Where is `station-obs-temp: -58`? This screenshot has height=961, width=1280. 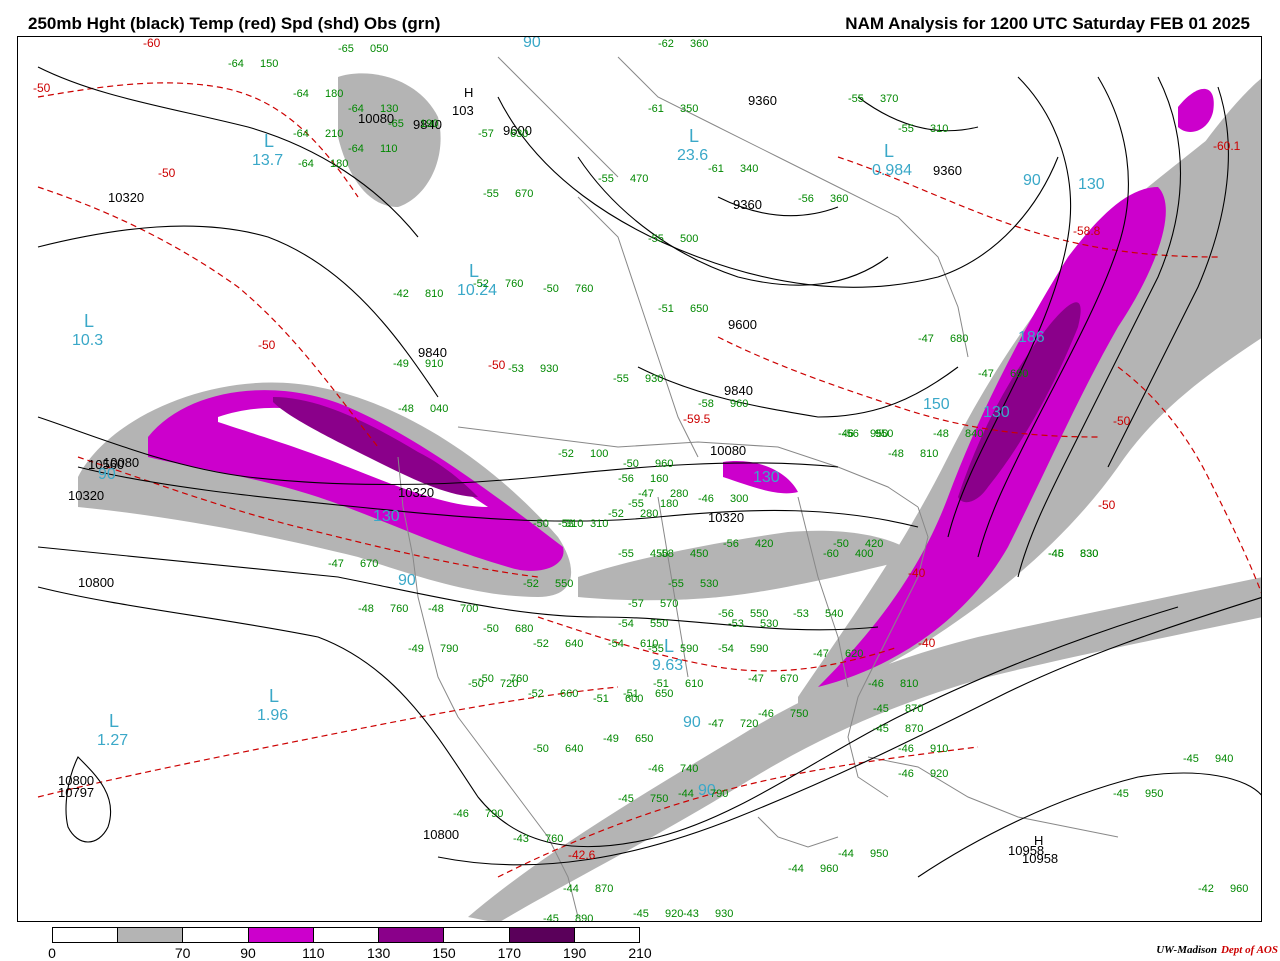 station-obs-temp: -58 is located at coordinates (666, 554).